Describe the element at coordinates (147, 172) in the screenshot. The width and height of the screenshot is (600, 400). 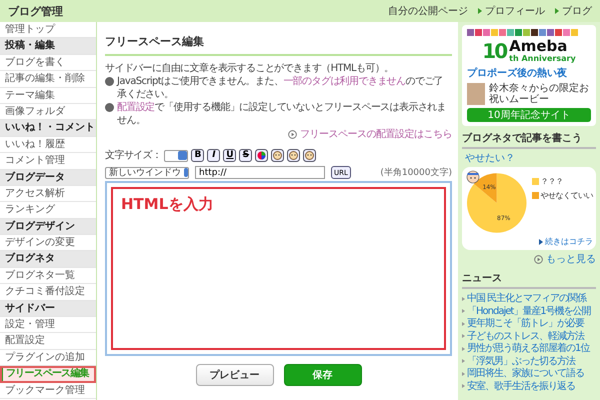
I see `link-target-select: 新しいウインドウ` at that location.